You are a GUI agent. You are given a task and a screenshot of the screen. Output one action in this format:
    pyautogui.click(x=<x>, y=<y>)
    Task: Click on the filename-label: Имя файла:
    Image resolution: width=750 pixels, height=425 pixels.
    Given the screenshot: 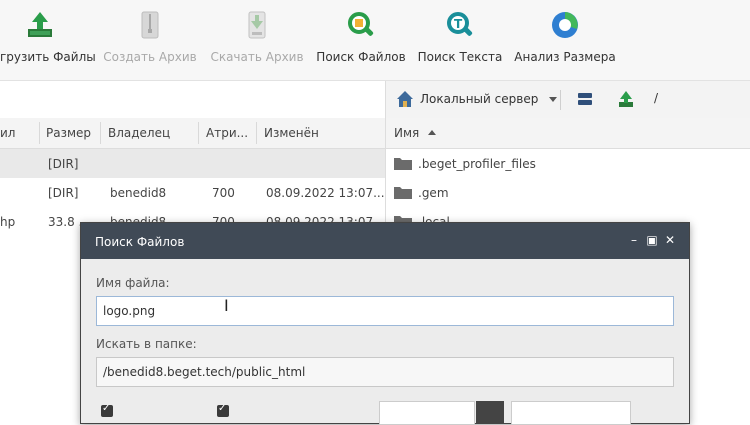 What is the action you would take?
    pyautogui.click(x=133, y=283)
    